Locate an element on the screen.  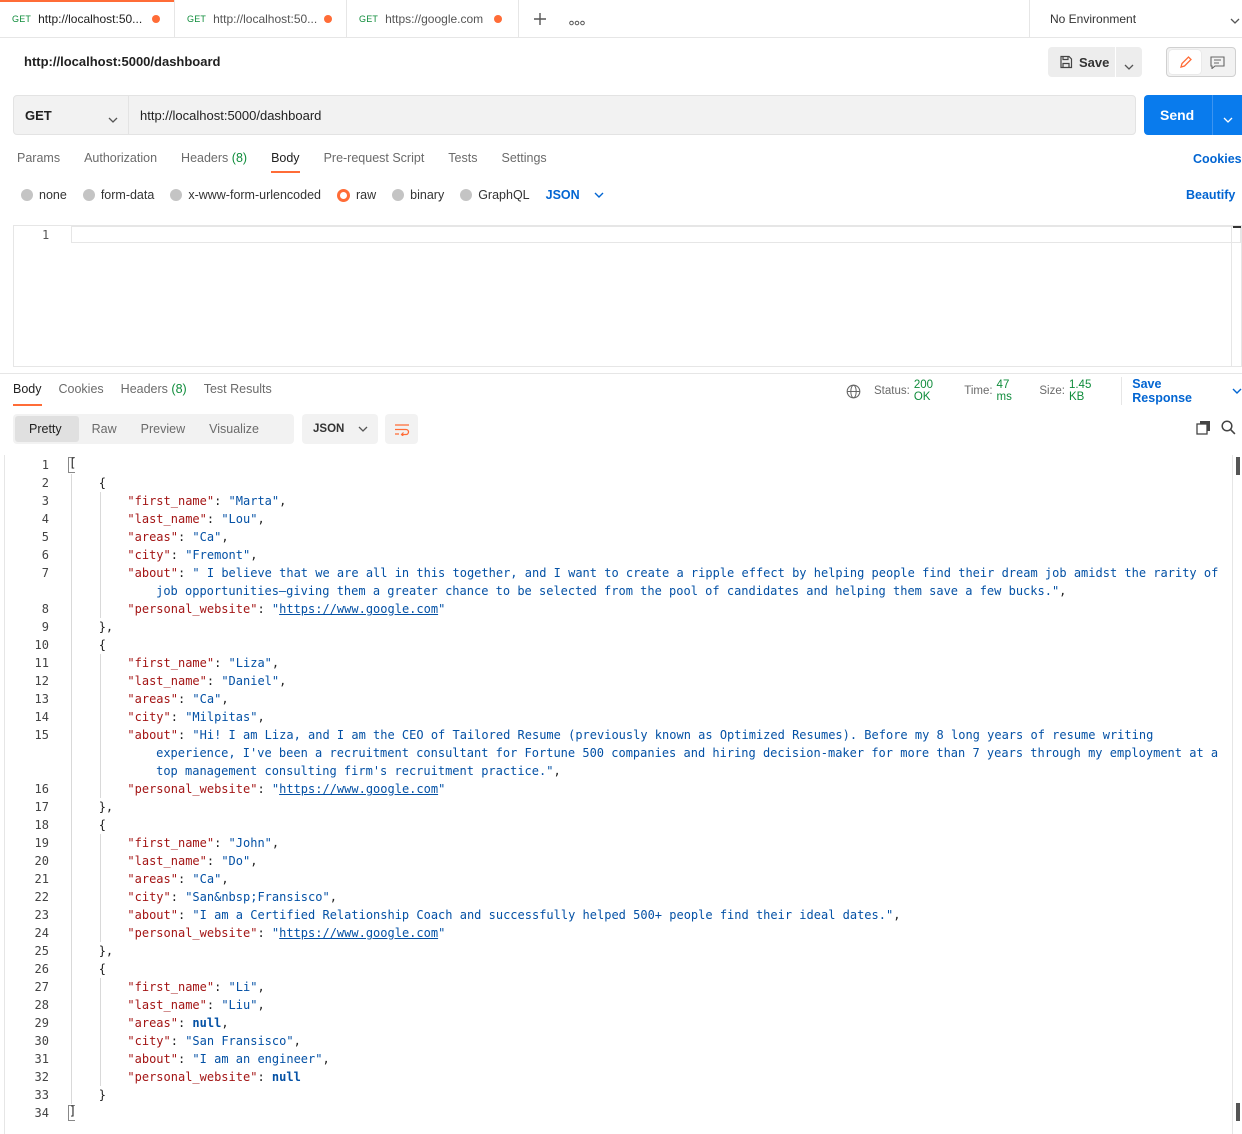
view-raw: Raw is located at coordinates (104, 429).